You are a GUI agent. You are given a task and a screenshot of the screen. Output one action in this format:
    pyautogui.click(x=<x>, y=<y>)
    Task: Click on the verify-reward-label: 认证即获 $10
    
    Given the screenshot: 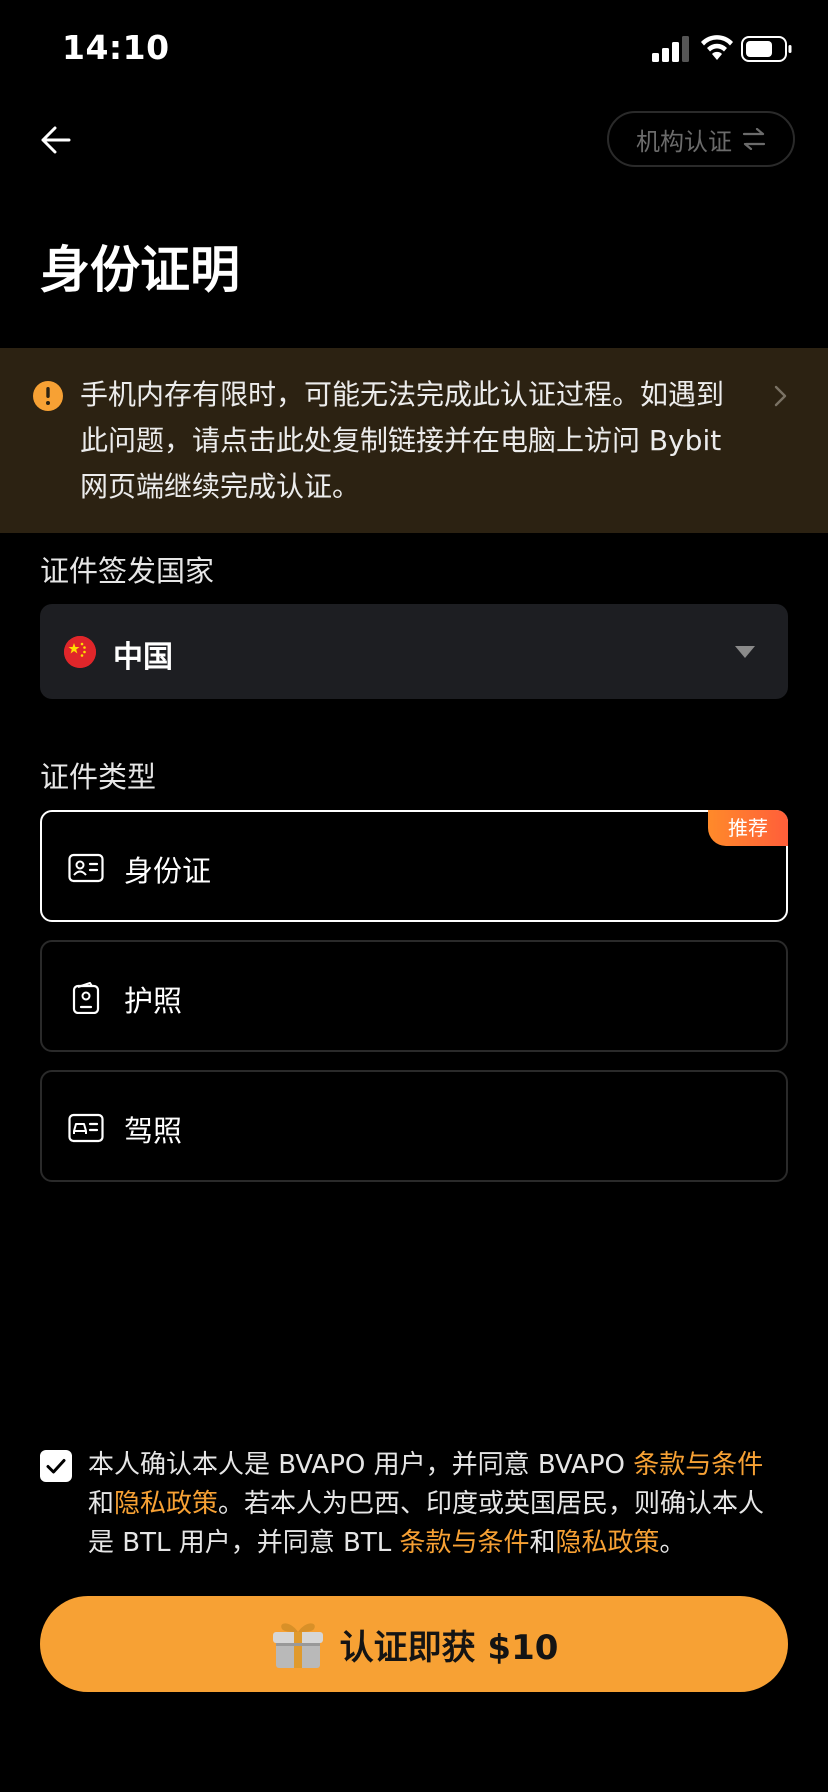 What is the action you would take?
    pyautogui.click(x=449, y=1647)
    